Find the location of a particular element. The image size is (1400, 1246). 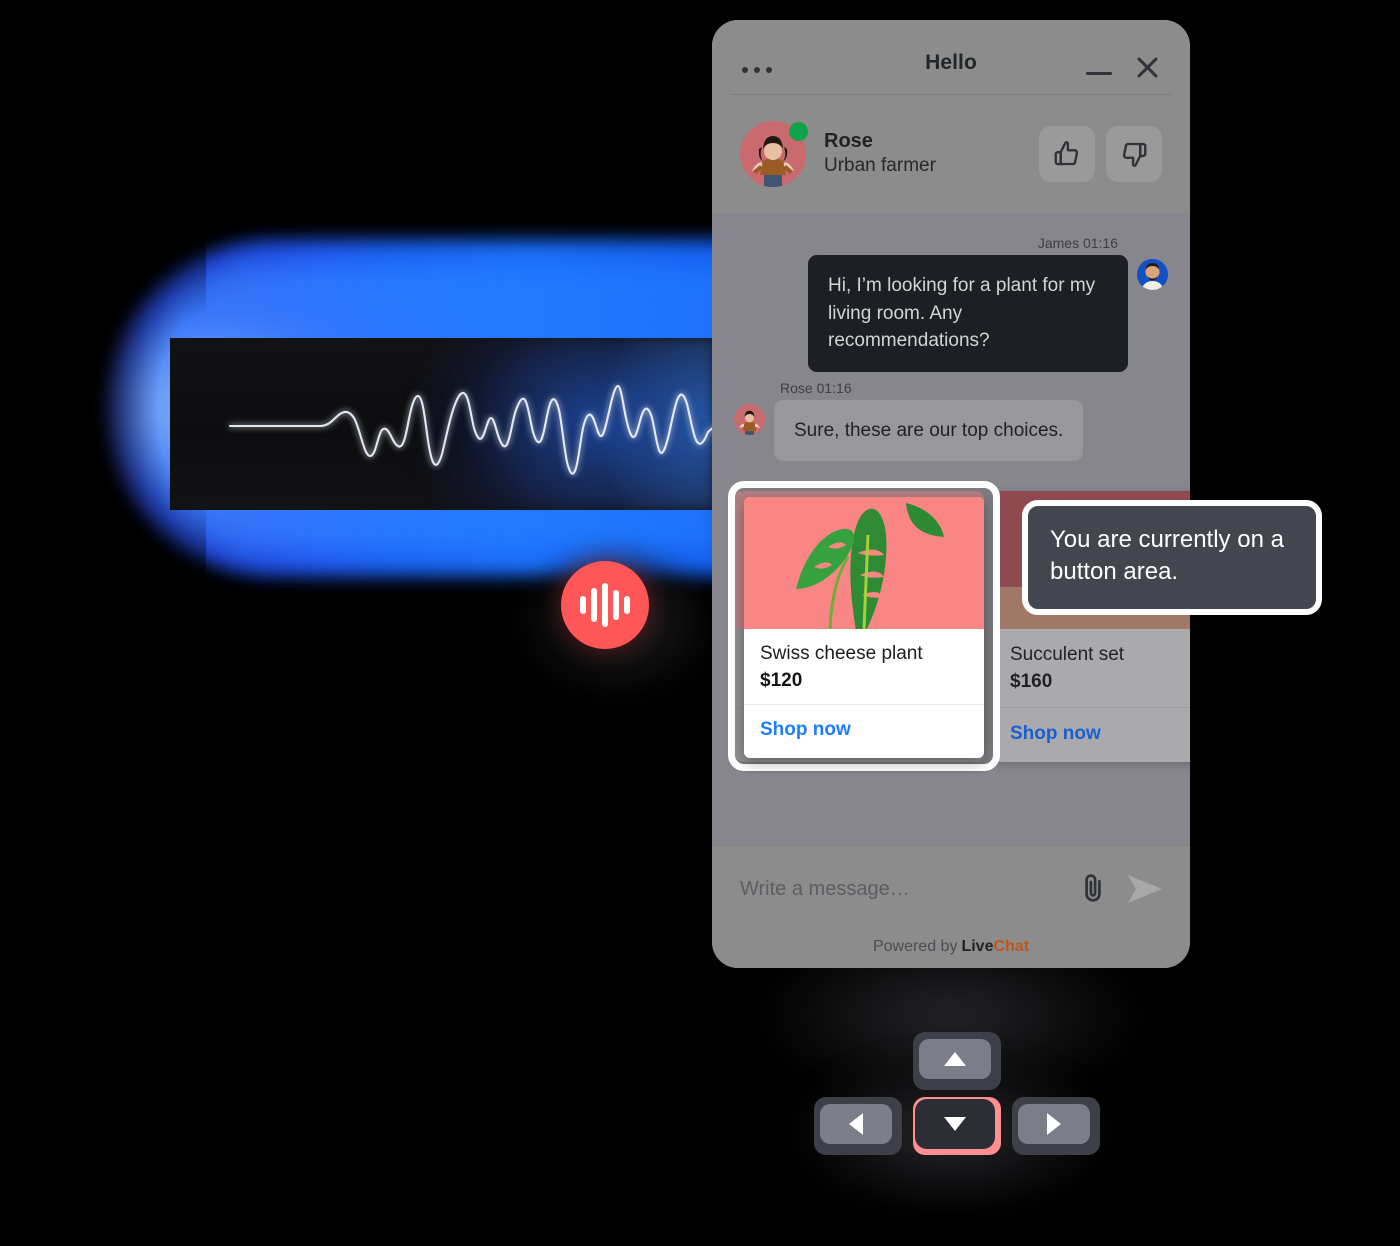

james-avatar-illustration is located at coordinates (1152, 274).